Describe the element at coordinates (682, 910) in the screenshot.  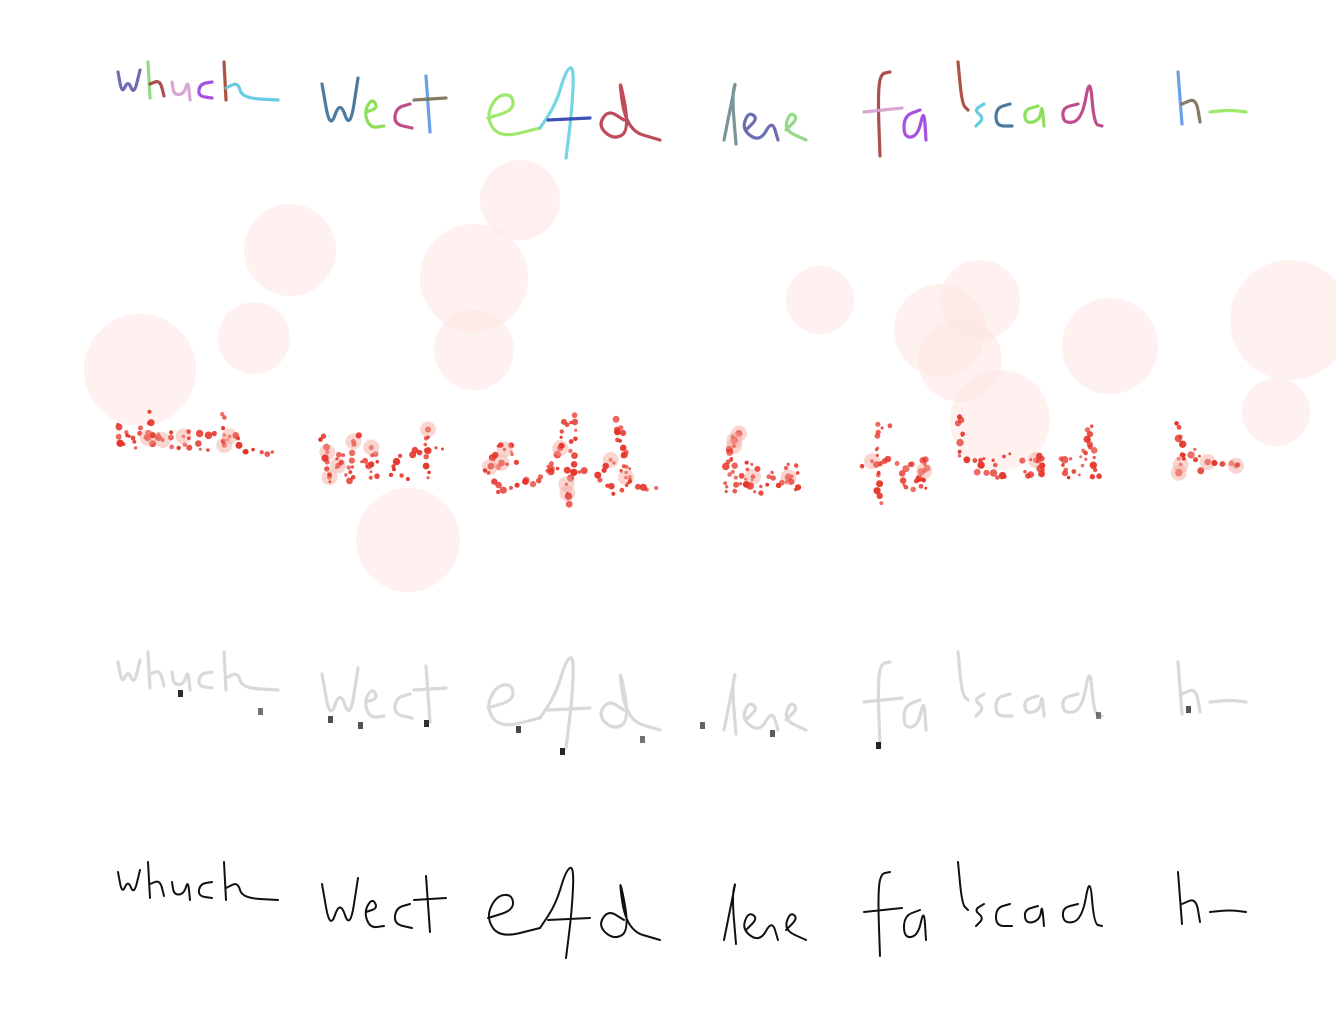
I see `row-plain-ink` at that location.